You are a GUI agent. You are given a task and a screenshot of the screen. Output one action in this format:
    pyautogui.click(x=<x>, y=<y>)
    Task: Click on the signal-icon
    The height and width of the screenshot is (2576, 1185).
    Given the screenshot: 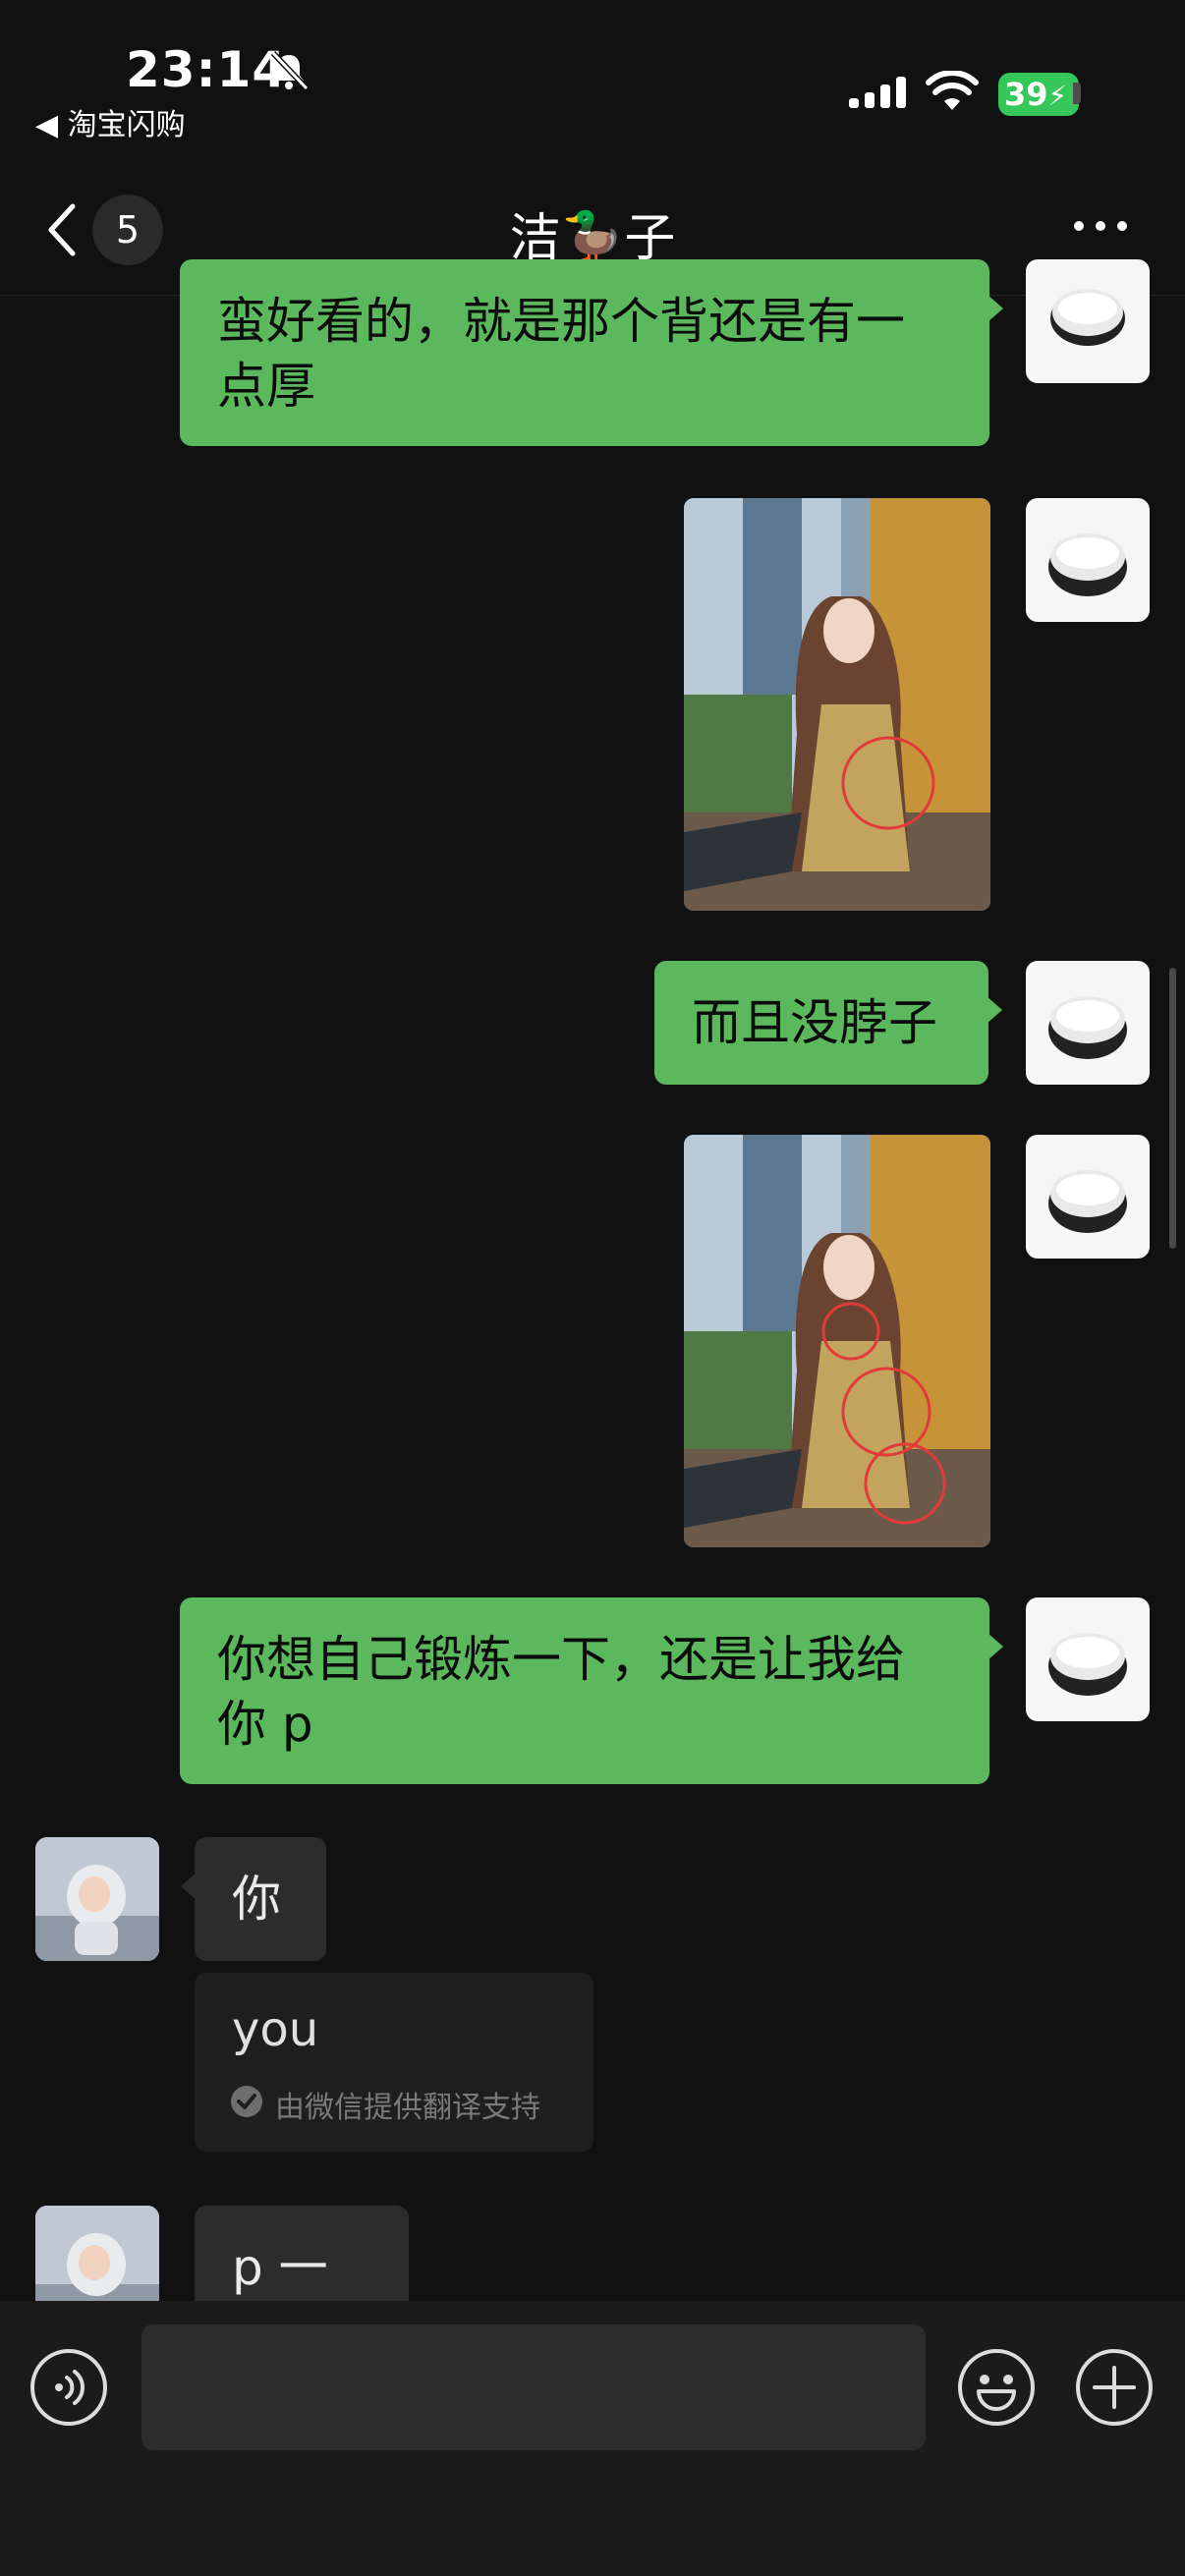 What is the action you would take?
    pyautogui.click(x=878, y=92)
    